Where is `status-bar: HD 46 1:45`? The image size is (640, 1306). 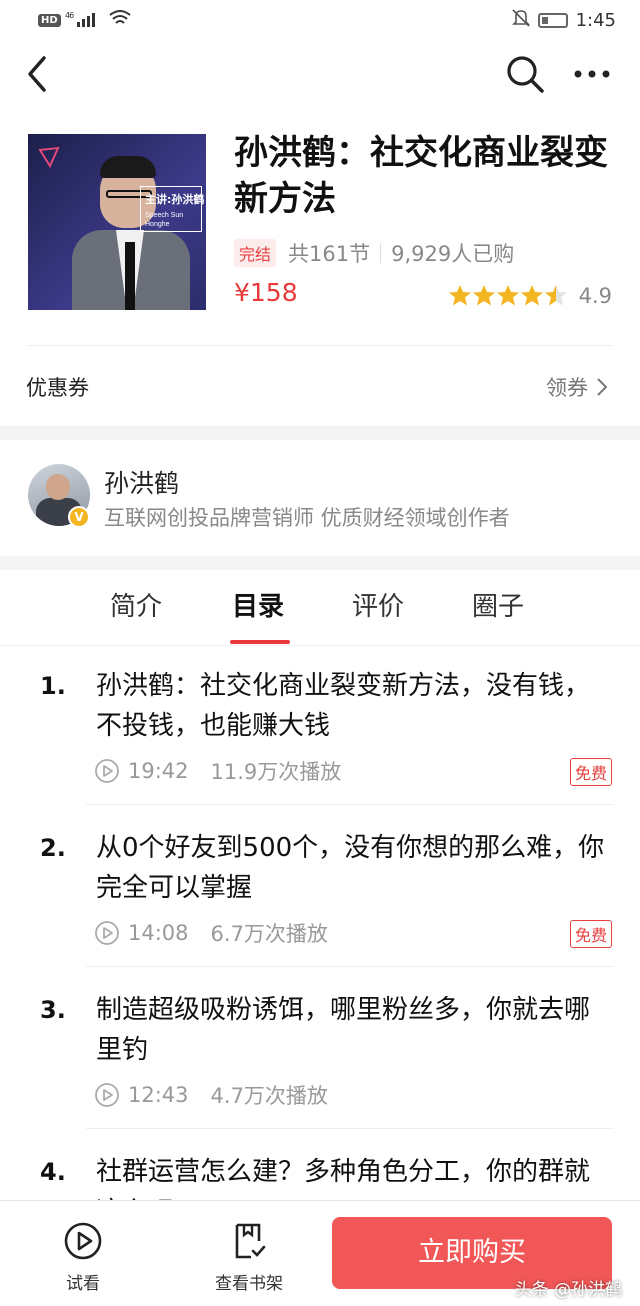
status-bar: HD 46 1:45 is located at coordinates (320, 20).